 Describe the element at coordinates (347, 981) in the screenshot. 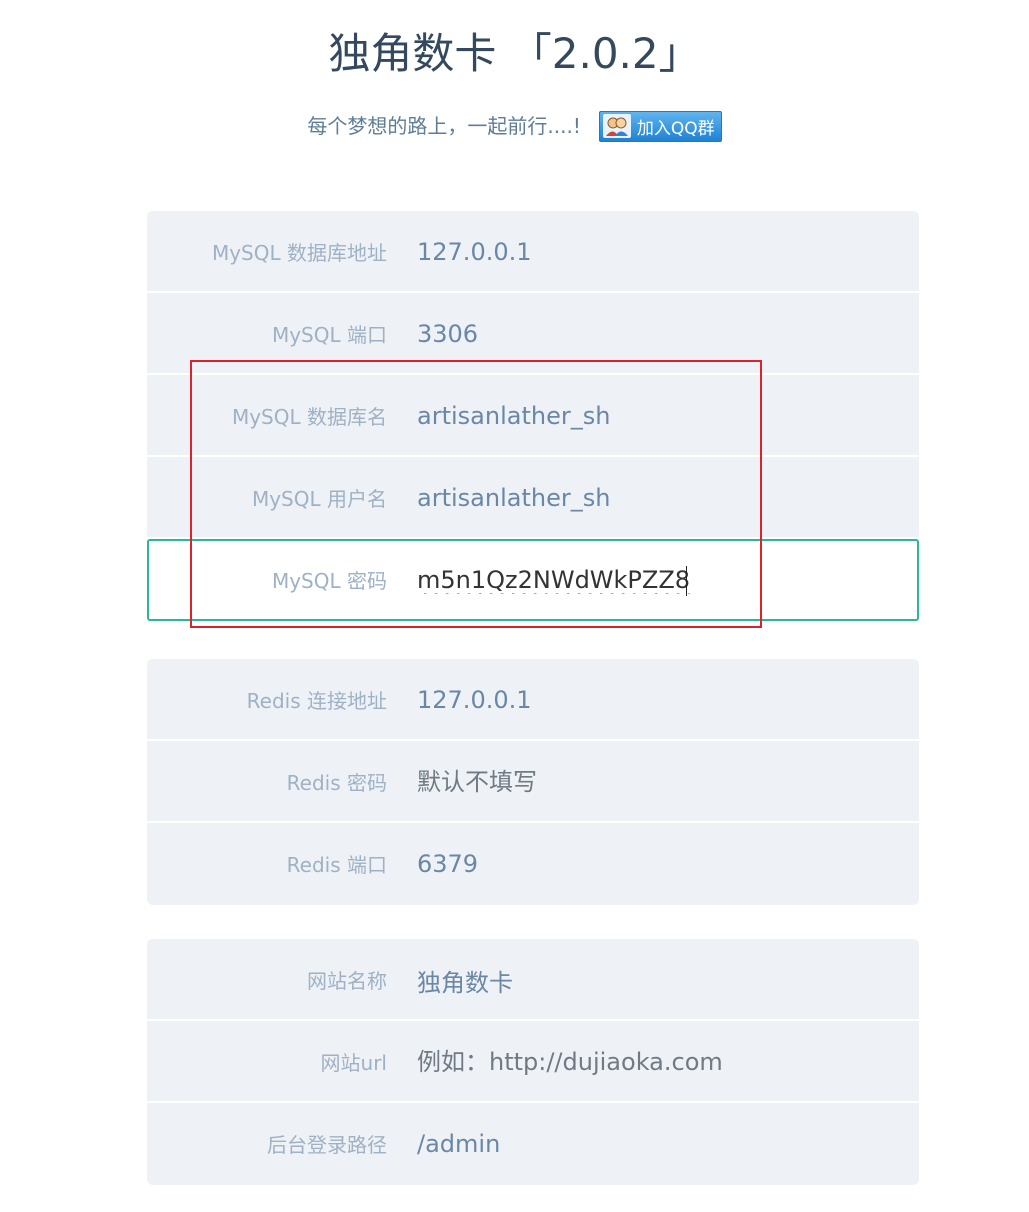

I see `site-name-label: 网站名称` at that location.